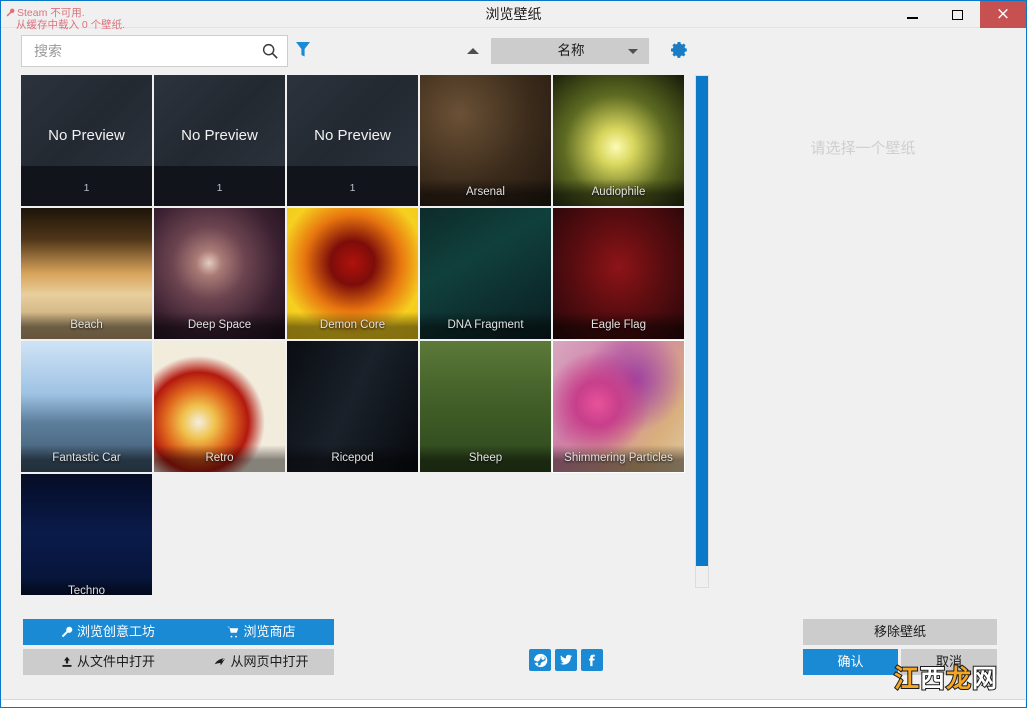 The height and width of the screenshot is (708, 1027). What do you see at coordinates (618, 406) in the screenshot?
I see `wallpaper-tile: Shimmering Particles` at bounding box center [618, 406].